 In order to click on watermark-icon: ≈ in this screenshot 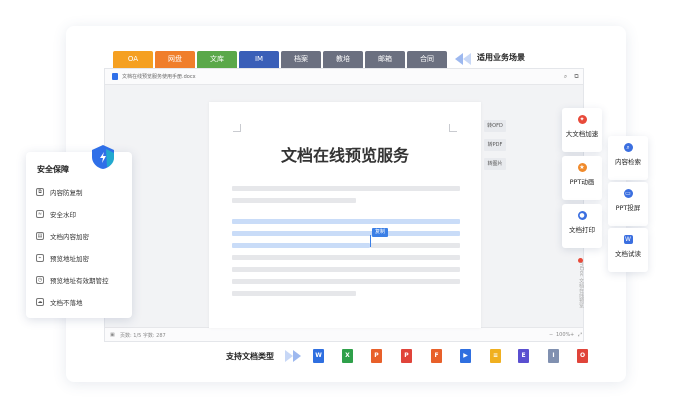, I will do `click(40, 214)`.